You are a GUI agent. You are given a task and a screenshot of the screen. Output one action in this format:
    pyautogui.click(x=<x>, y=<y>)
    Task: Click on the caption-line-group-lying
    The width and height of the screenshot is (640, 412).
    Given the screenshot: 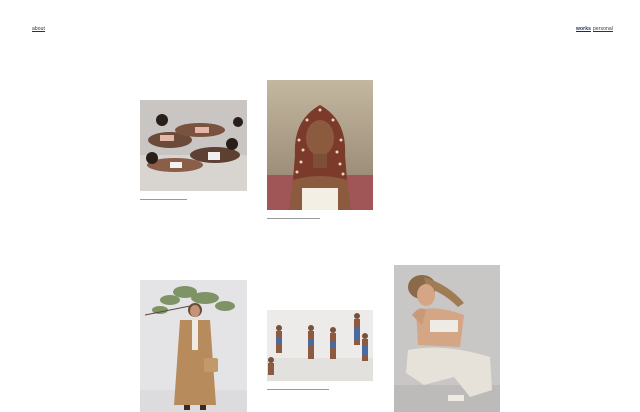 What is the action you would take?
    pyautogui.click(x=163, y=199)
    